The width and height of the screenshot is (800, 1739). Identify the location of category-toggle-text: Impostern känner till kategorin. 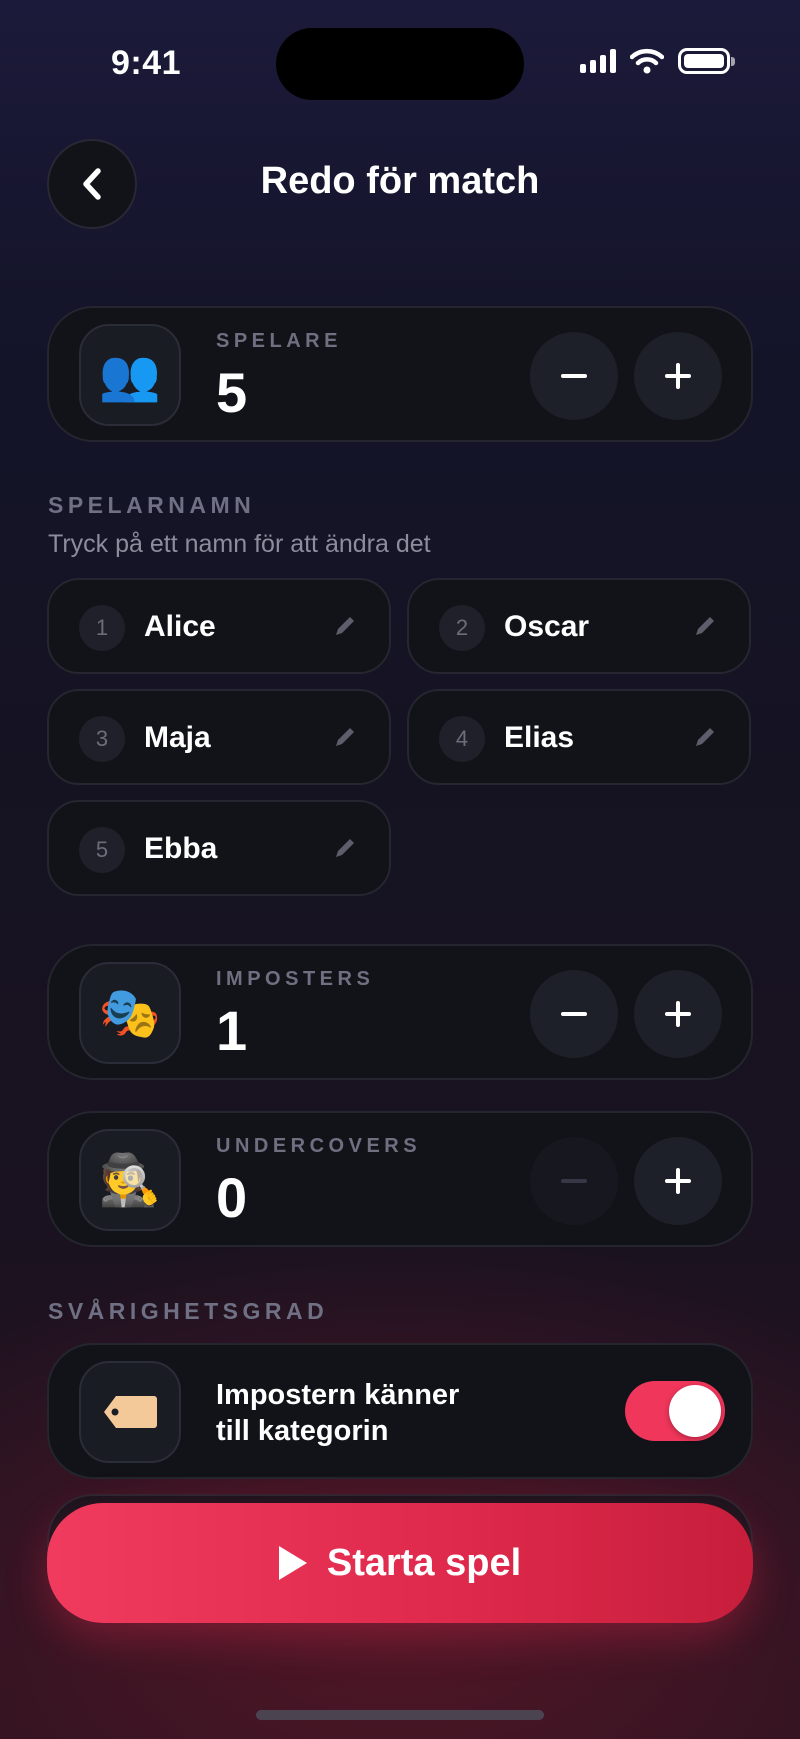
(337, 1413).